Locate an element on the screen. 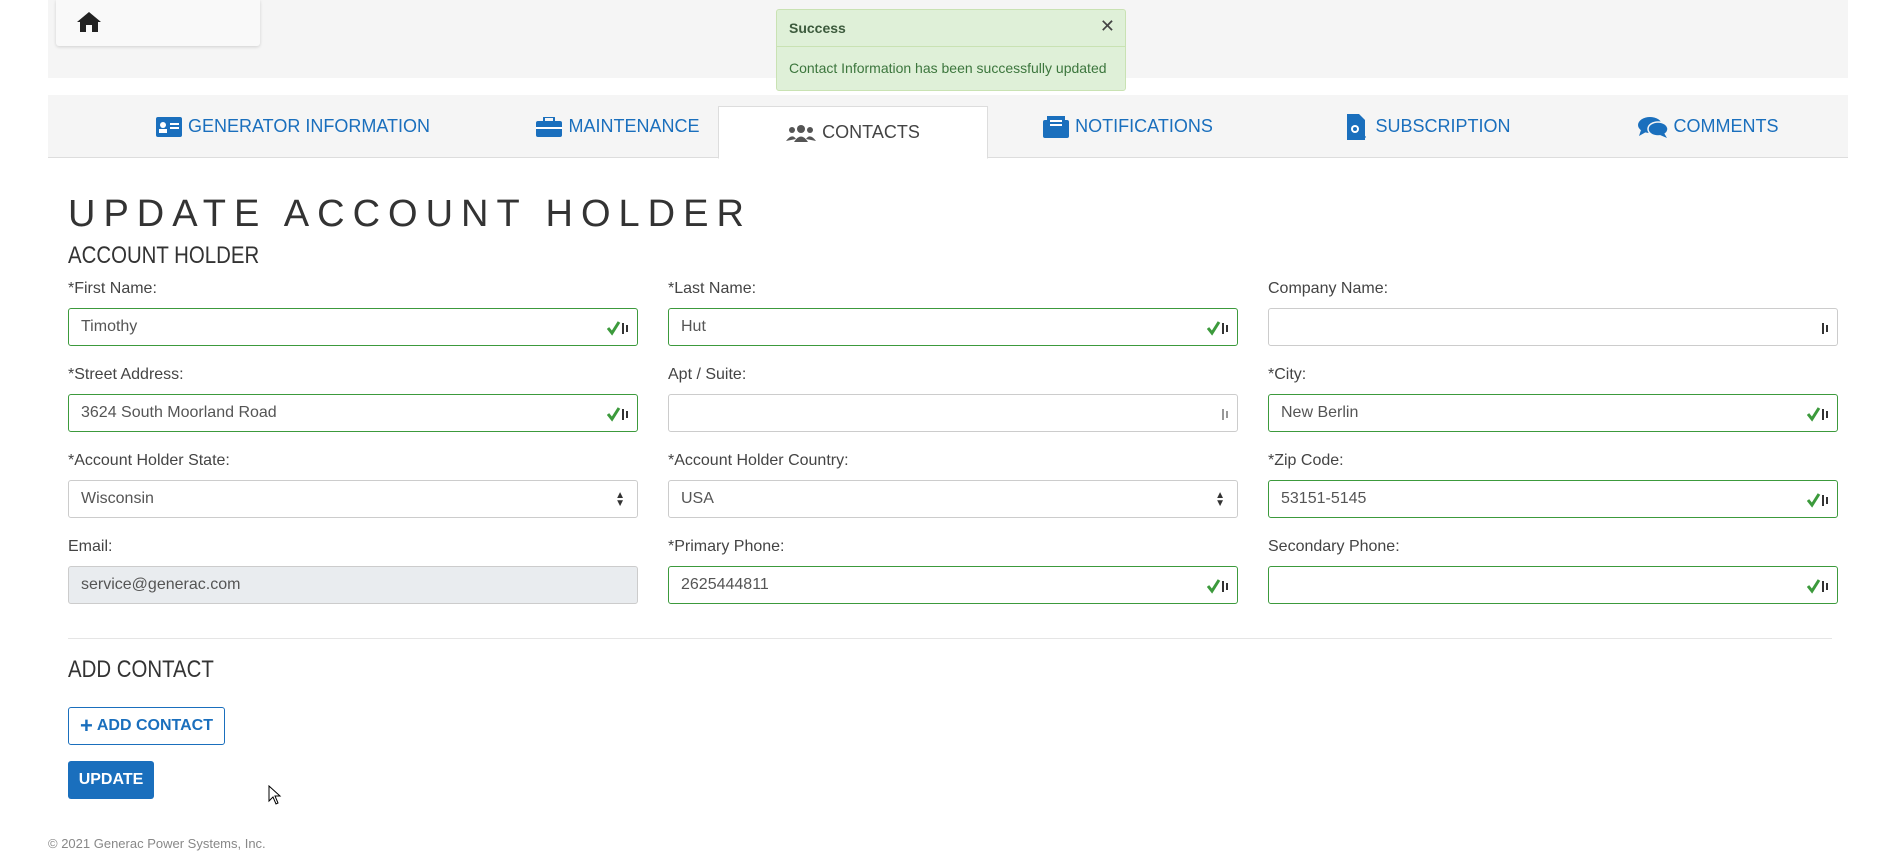 The width and height of the screenshot is (1895, 865). tab-generator-information: Generator Information is located at coordinates (293, 126).